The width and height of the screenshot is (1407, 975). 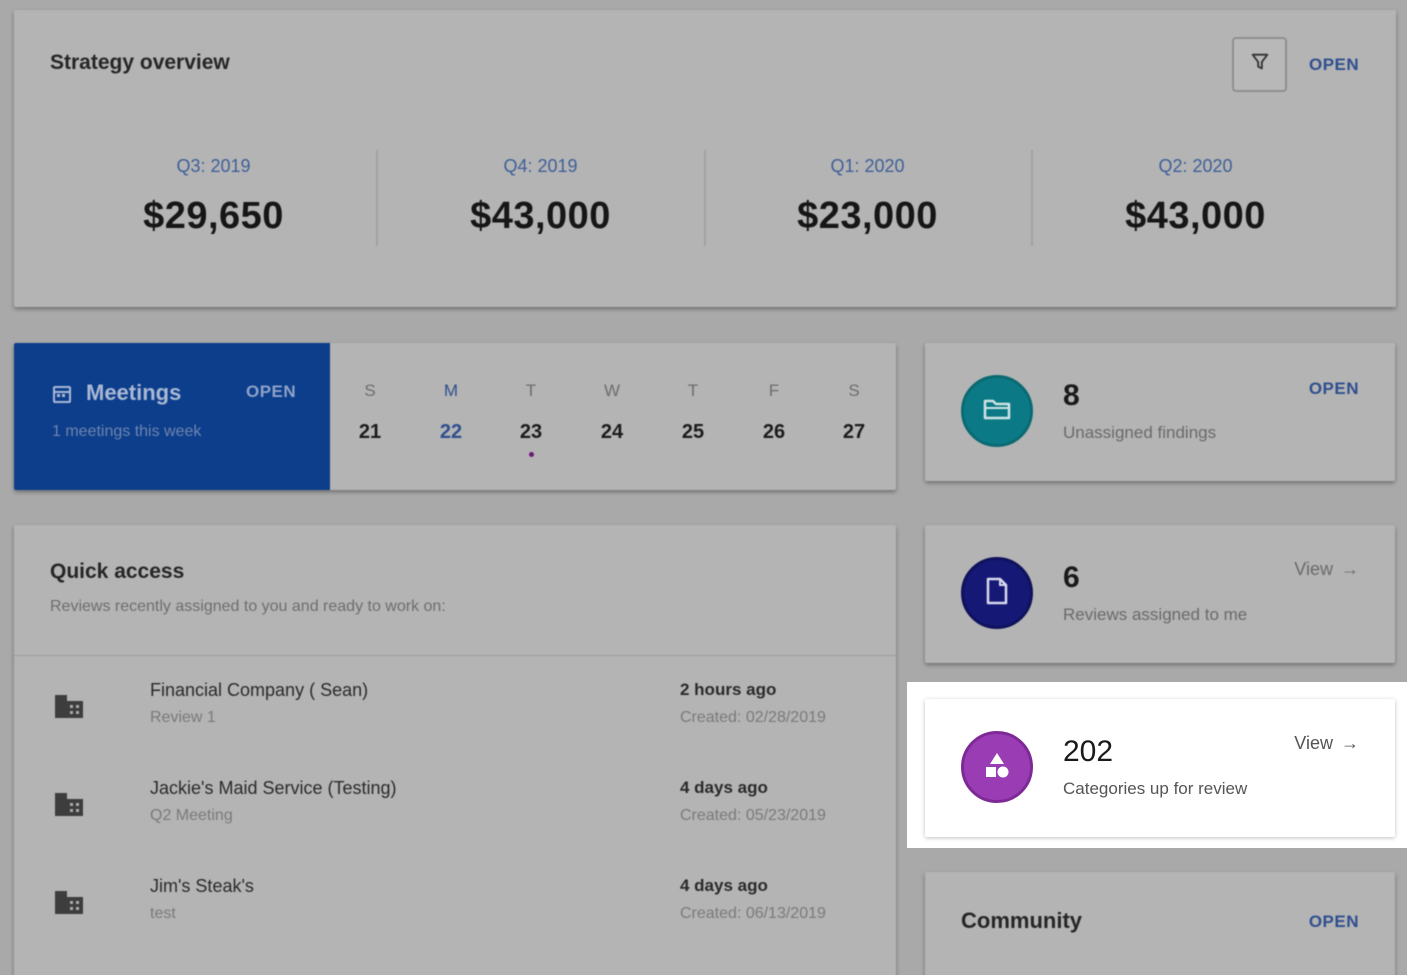 What do you see at coordinates (531, 454) in the screenshot?
I see `event-dot` at bounding box center [531, 454].